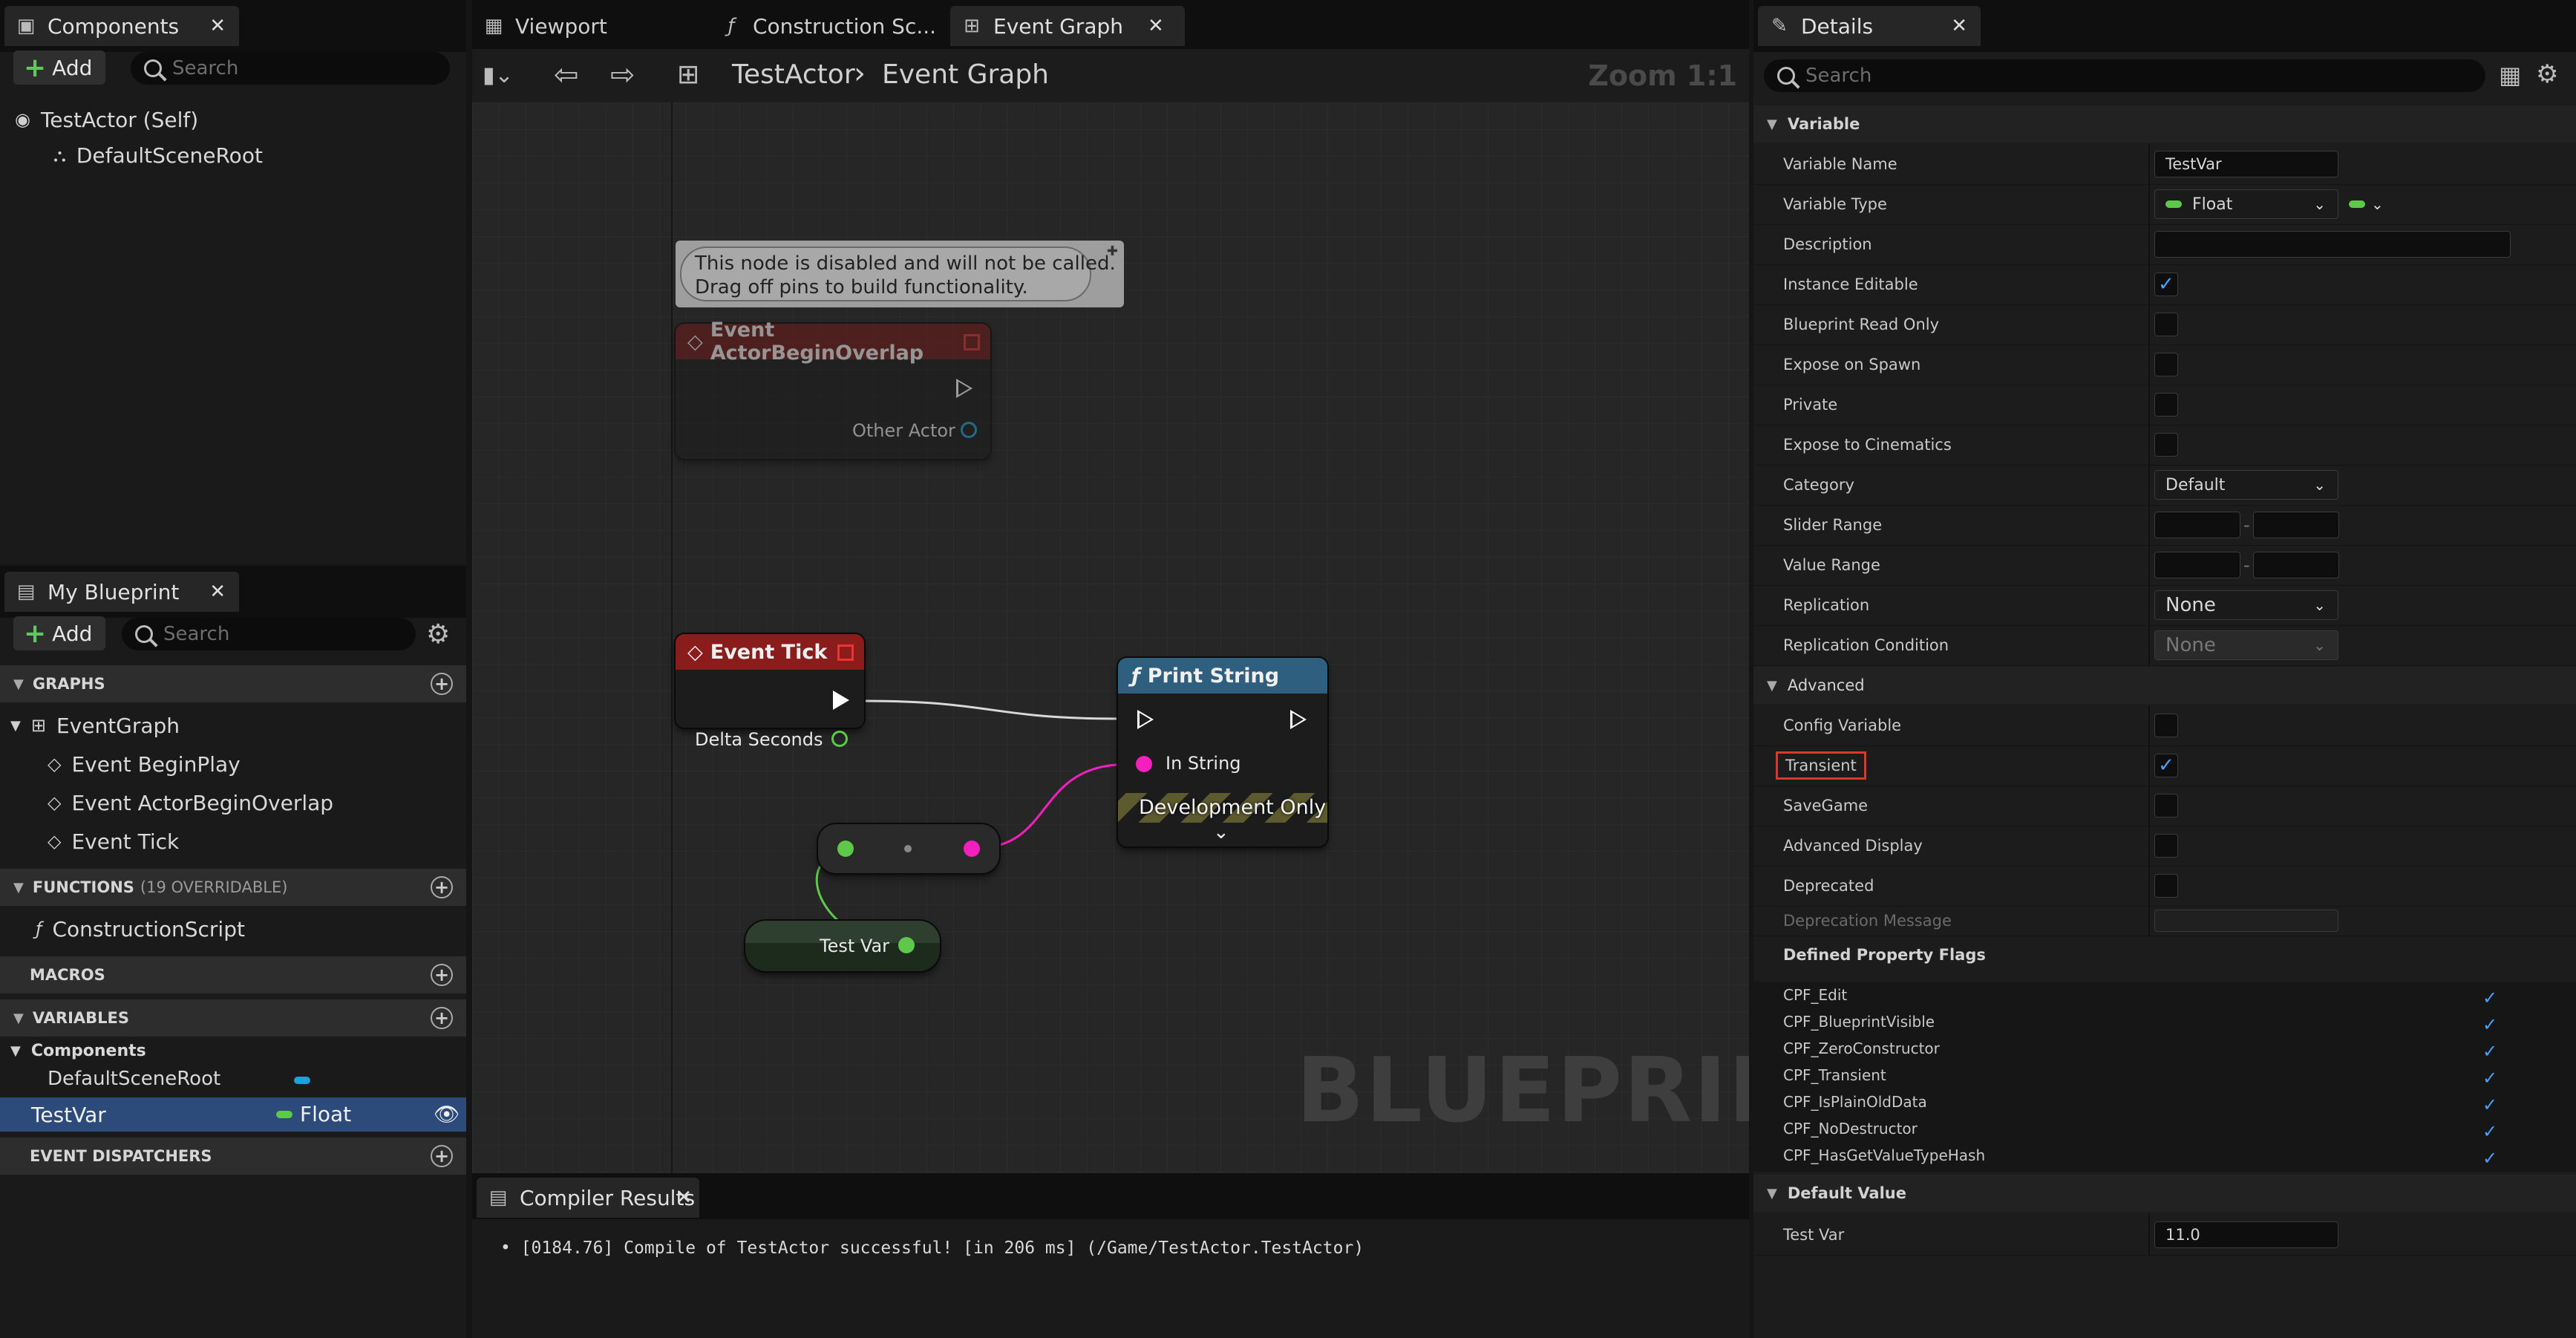 This screenshot has width=2576, height=1338. Describe the element at coordinates (233, 841) in the screenshot. I see `event-item: ◇ Event Tick` at that location.